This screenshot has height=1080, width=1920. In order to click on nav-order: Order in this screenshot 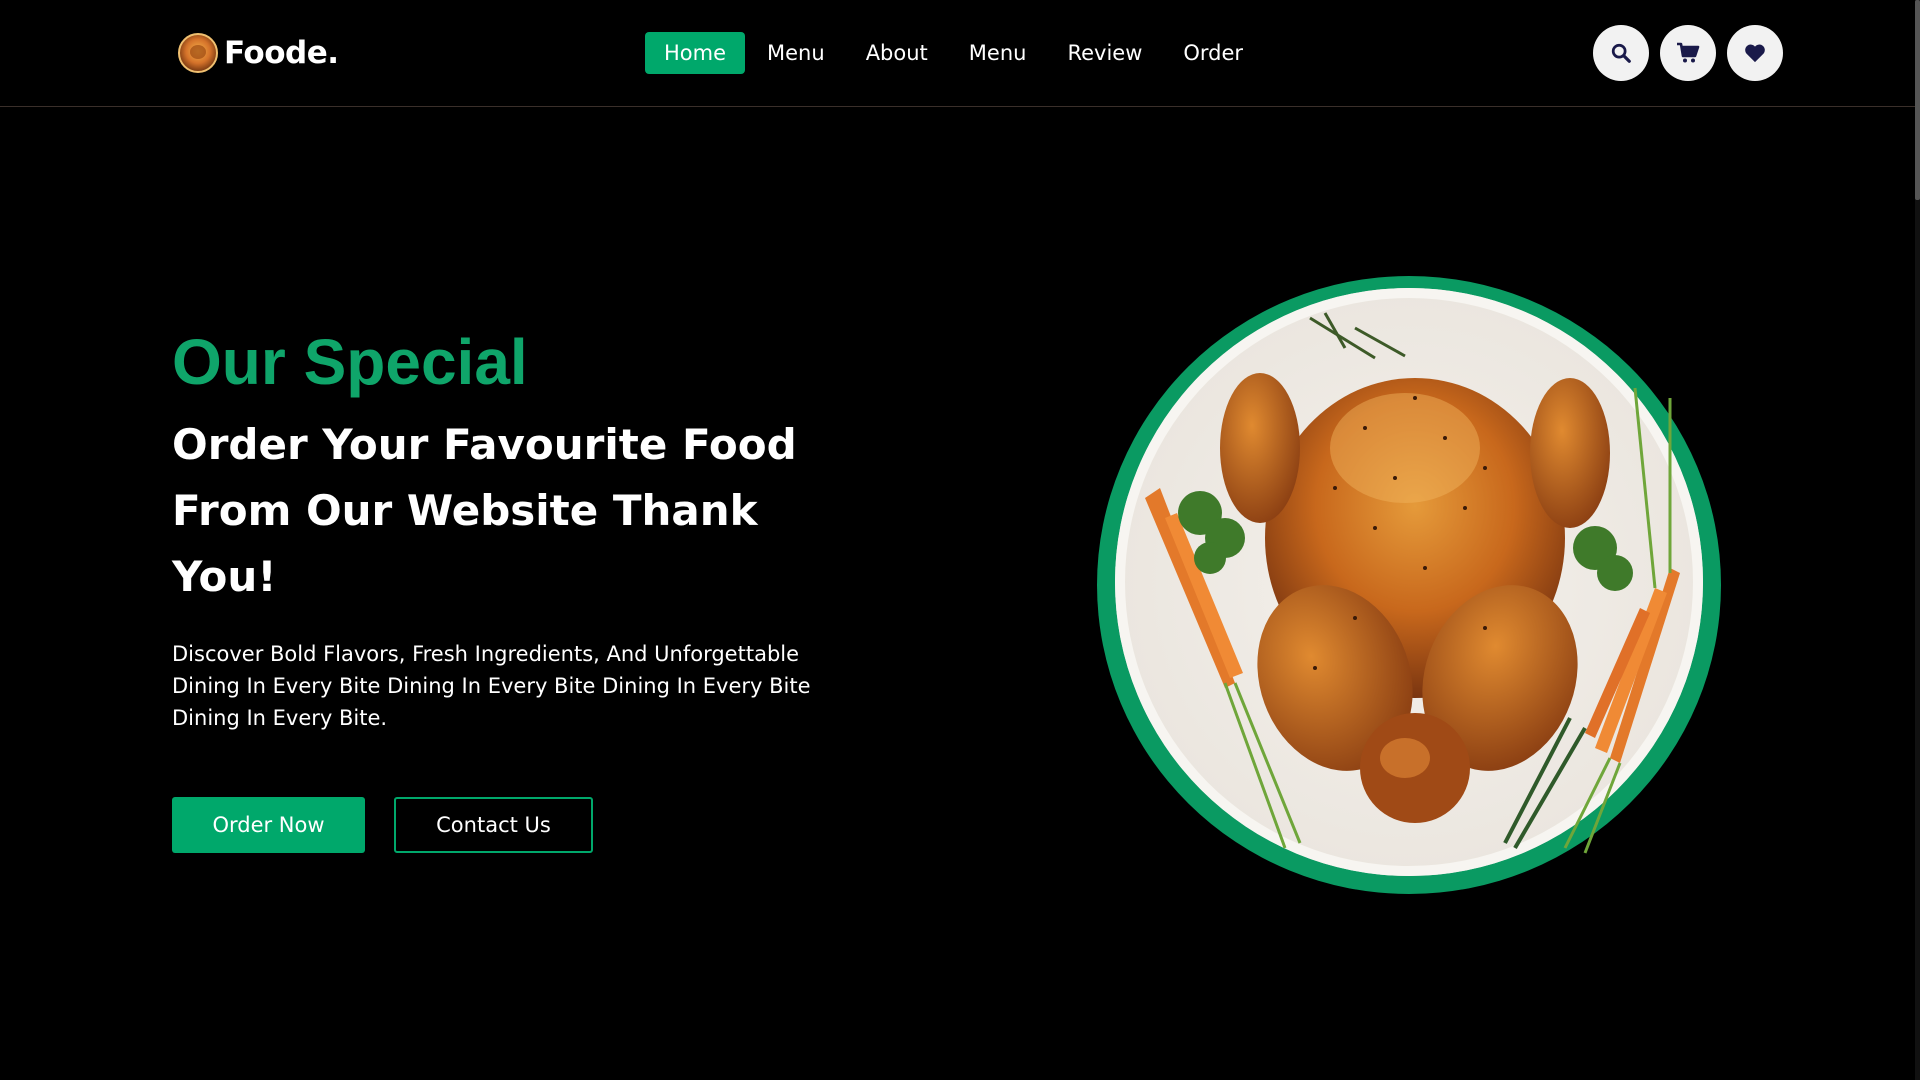, I will do `click(1213, 53)`.